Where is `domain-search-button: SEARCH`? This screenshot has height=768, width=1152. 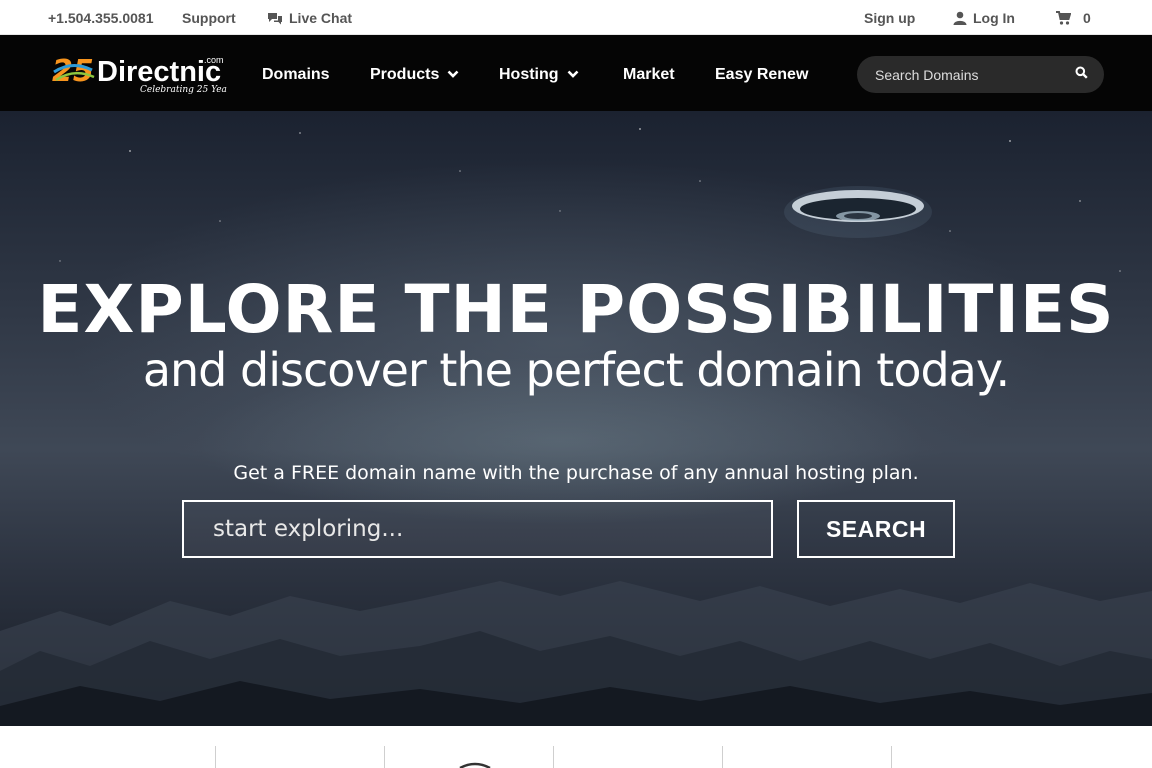 domain-search-button: SEARCH is located at coordinates (876, 529).